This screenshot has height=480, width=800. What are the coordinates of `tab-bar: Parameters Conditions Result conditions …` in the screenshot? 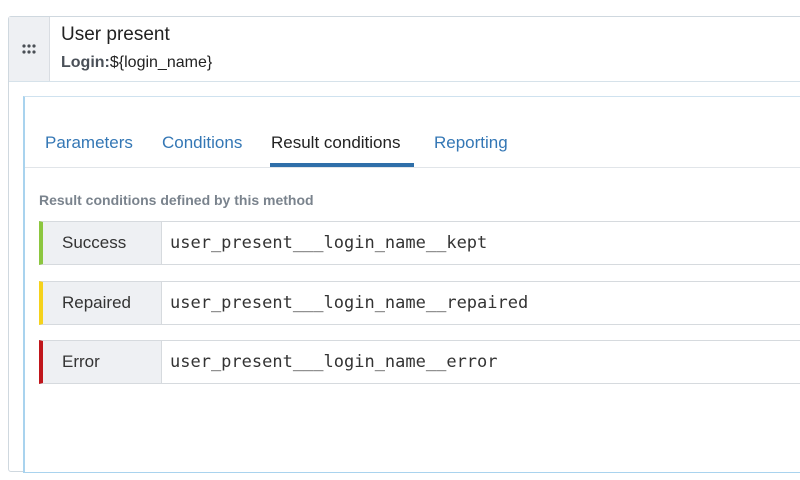 It's located at (412, 132).